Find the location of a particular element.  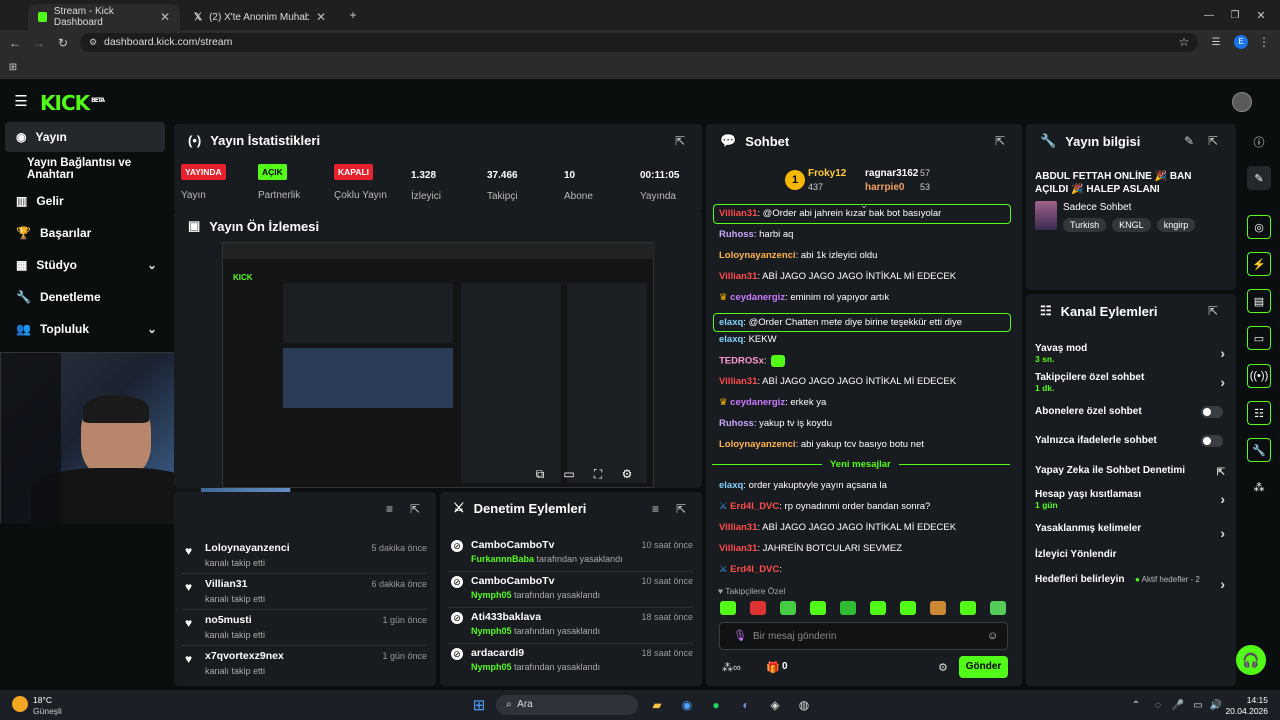

file-explorer-icon: ▰ is located at coordinates (657, 705).